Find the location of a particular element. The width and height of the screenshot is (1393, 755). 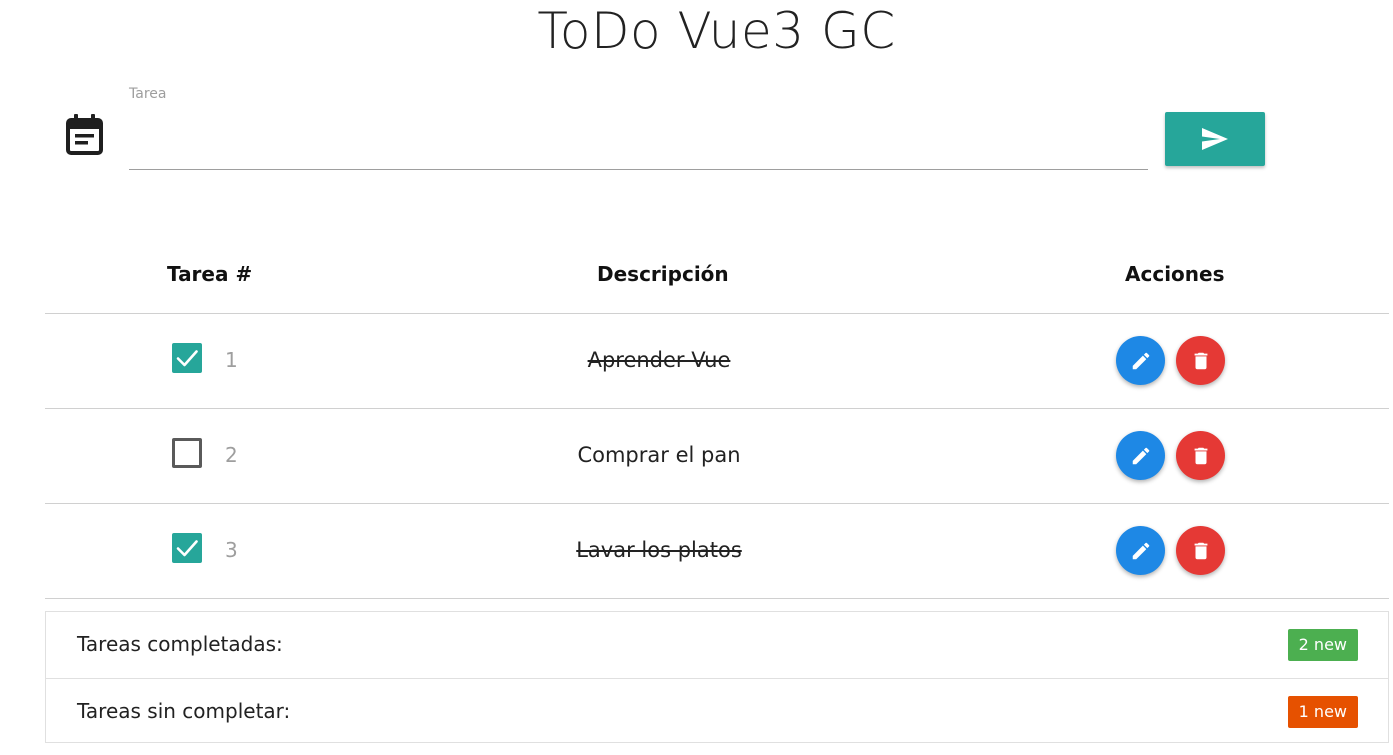

task-description: Lavar los platos is located at coordinates (659, 550).